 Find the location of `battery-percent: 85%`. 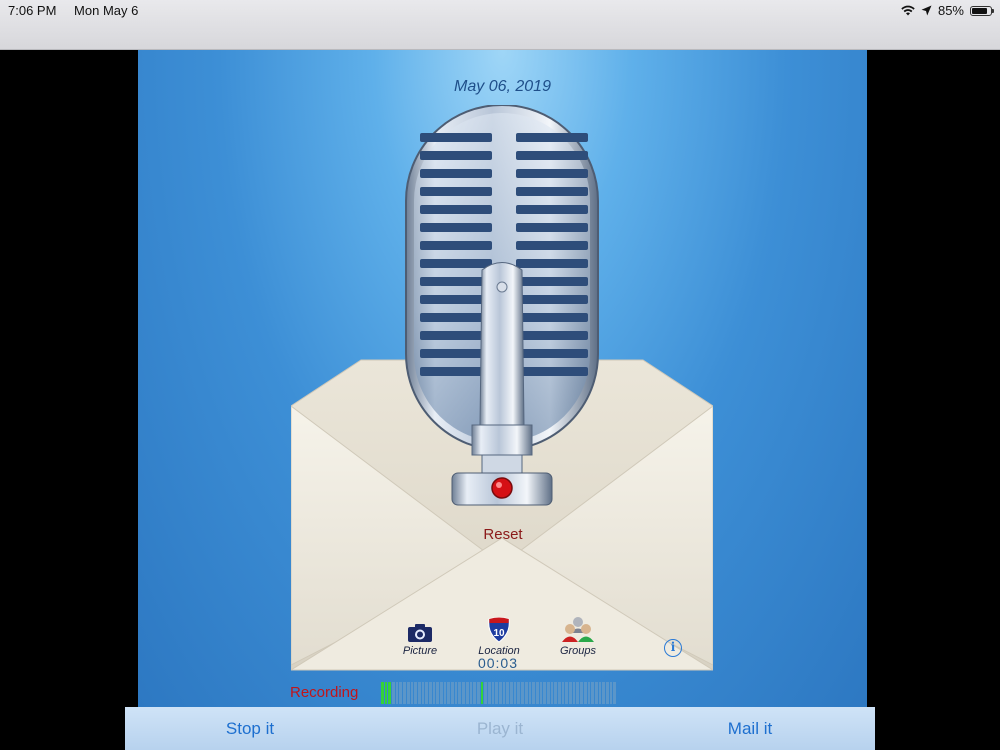

battery-percent: 85% is located at coordinates (950, 10).